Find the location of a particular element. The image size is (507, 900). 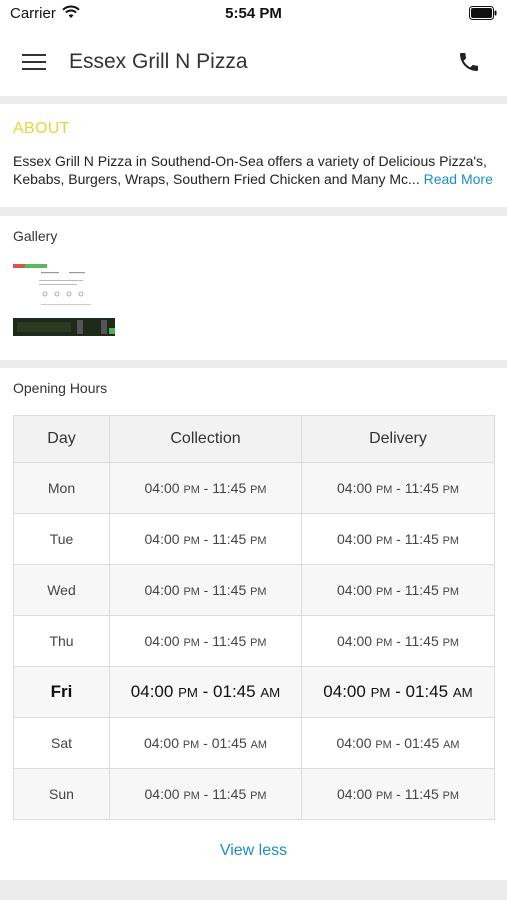

day-cell: Sat is located at coordinates (61, 743).